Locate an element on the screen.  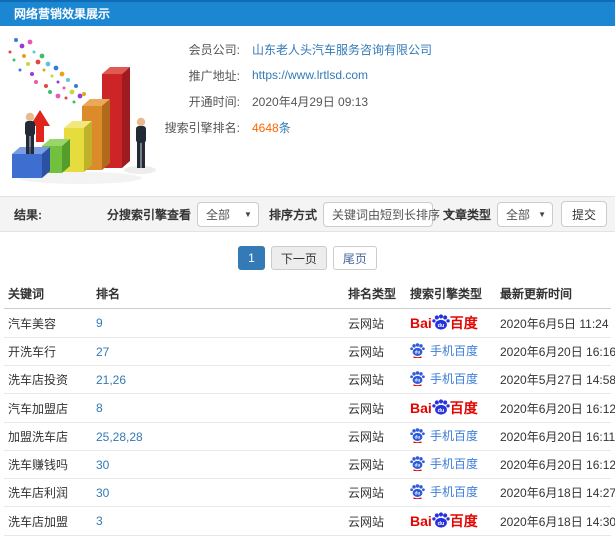
sort-select: 关键词由短到长排序 ▼ is located at coordinates (388, 214).